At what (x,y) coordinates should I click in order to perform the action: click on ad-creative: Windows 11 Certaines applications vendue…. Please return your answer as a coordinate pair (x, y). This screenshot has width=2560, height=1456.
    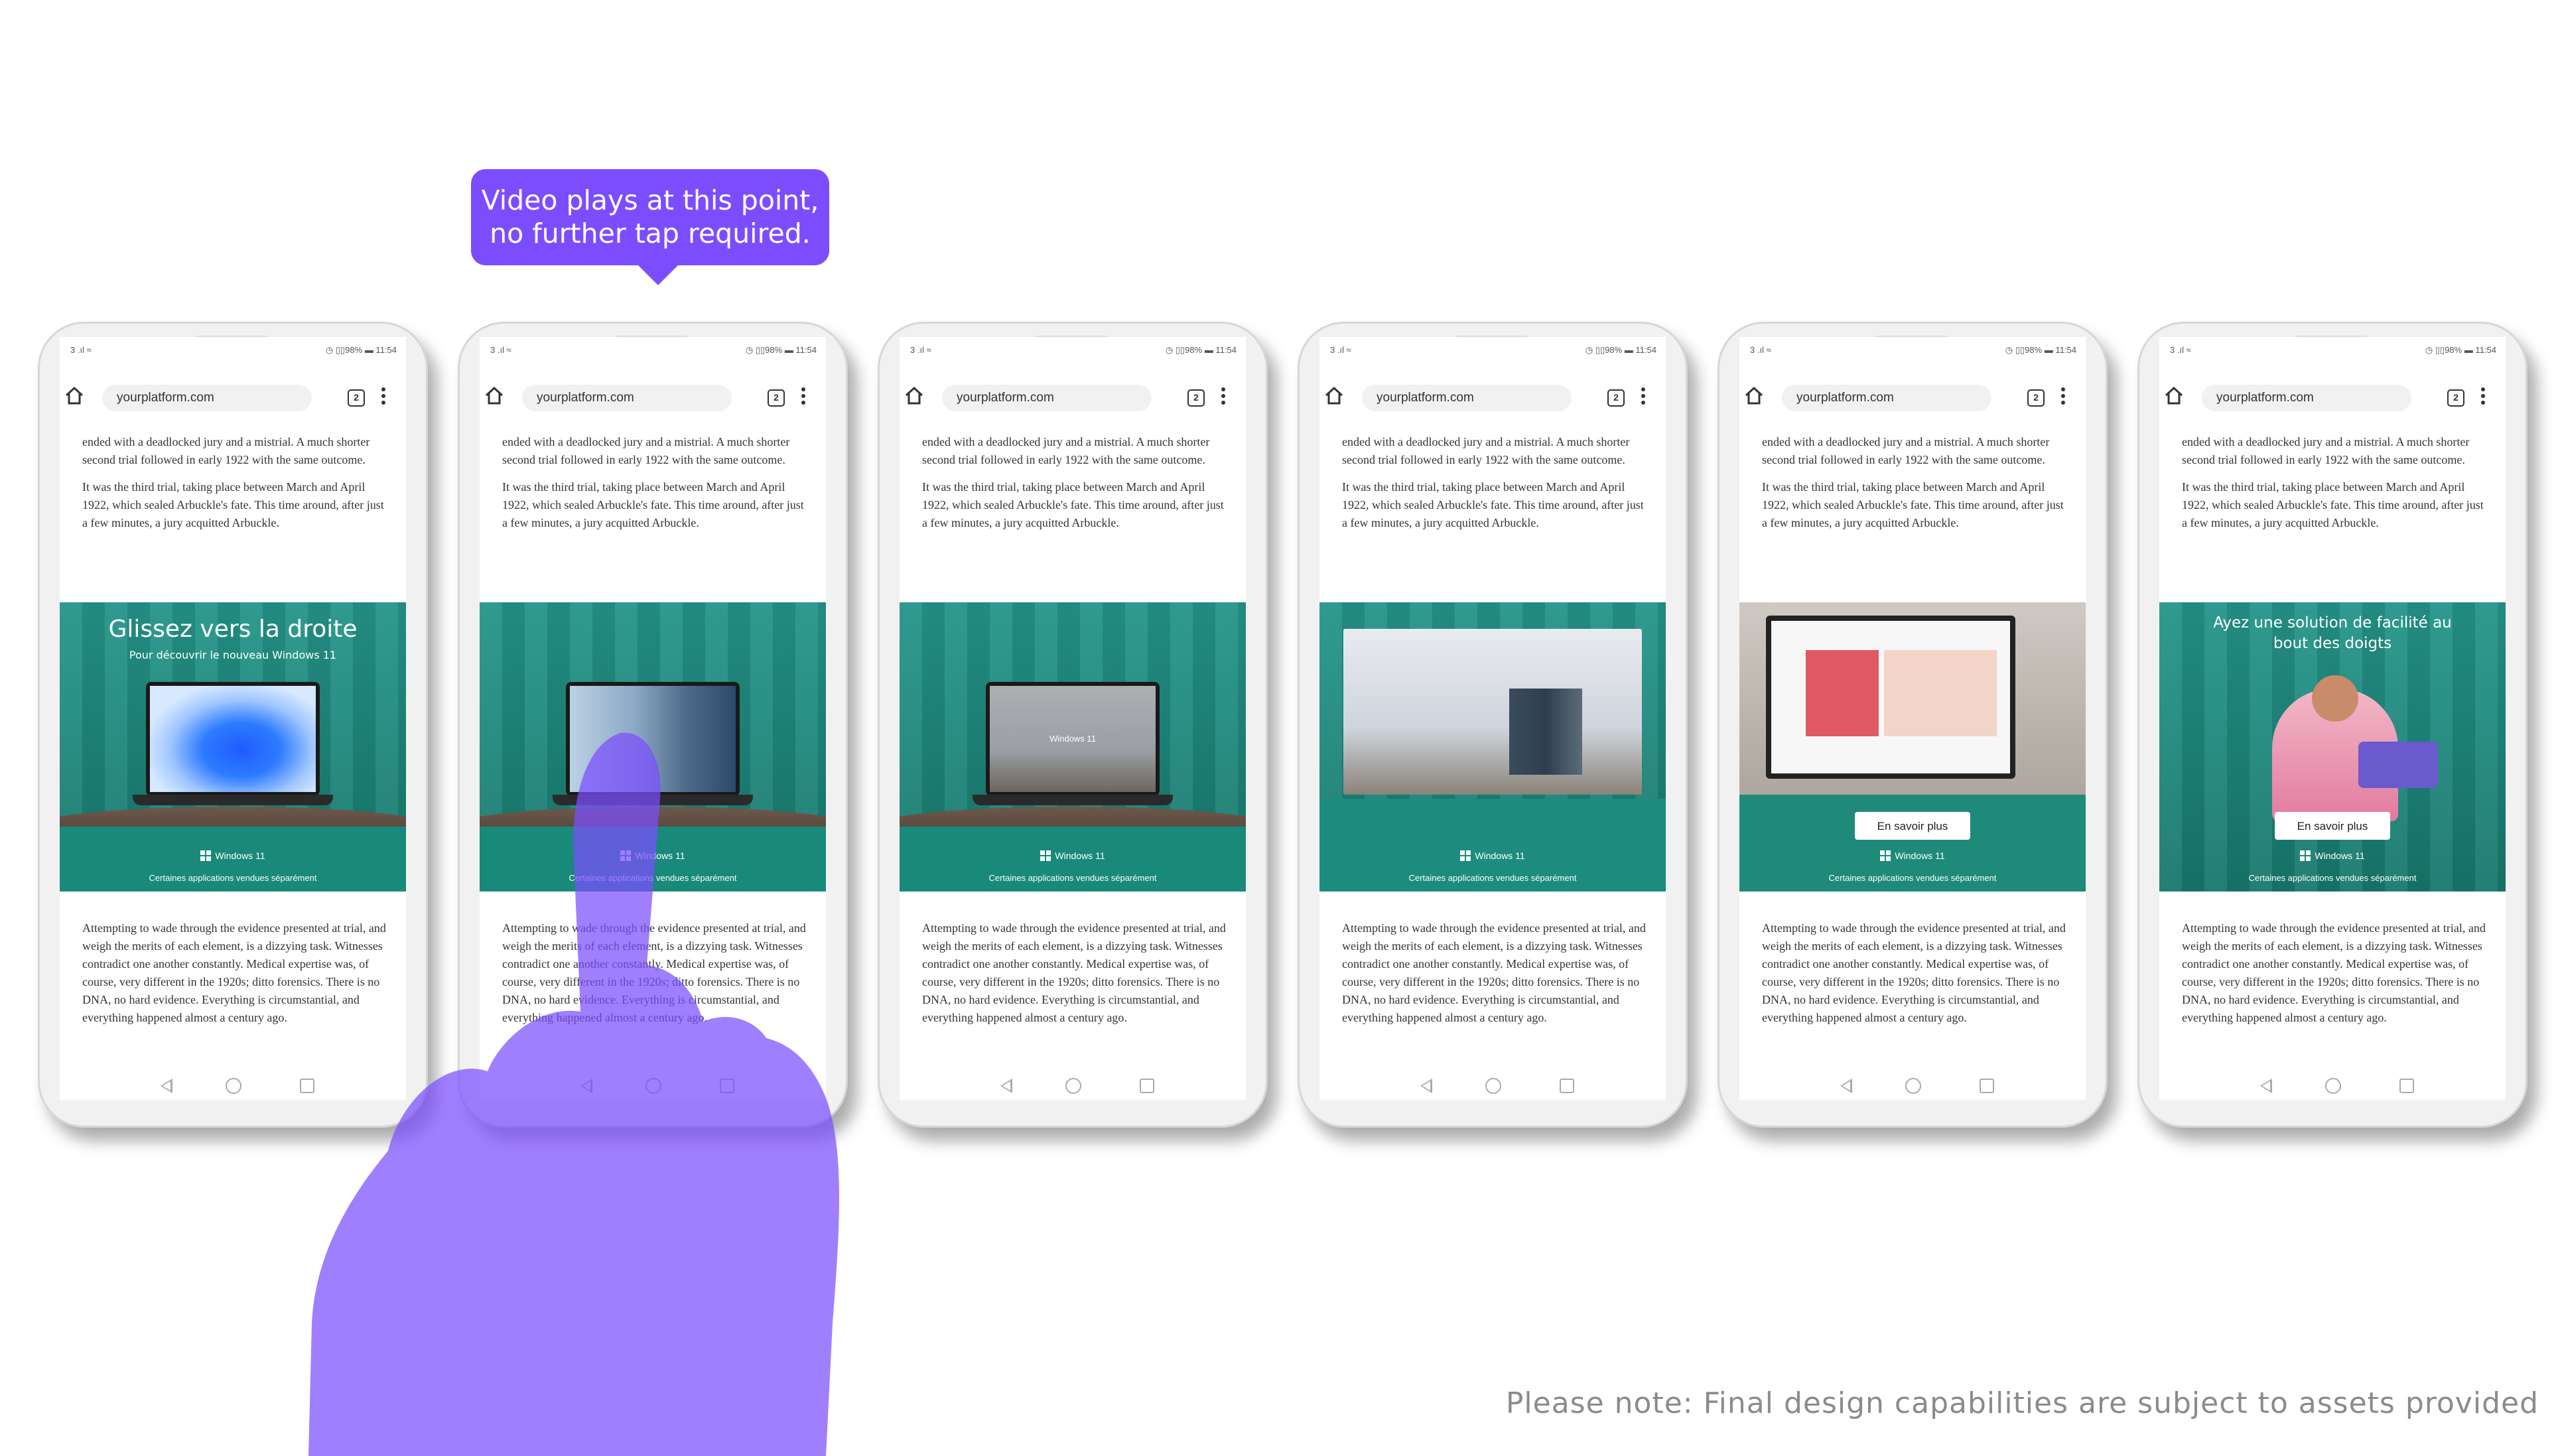
    Looking at the image, I should click on (1492, 747).